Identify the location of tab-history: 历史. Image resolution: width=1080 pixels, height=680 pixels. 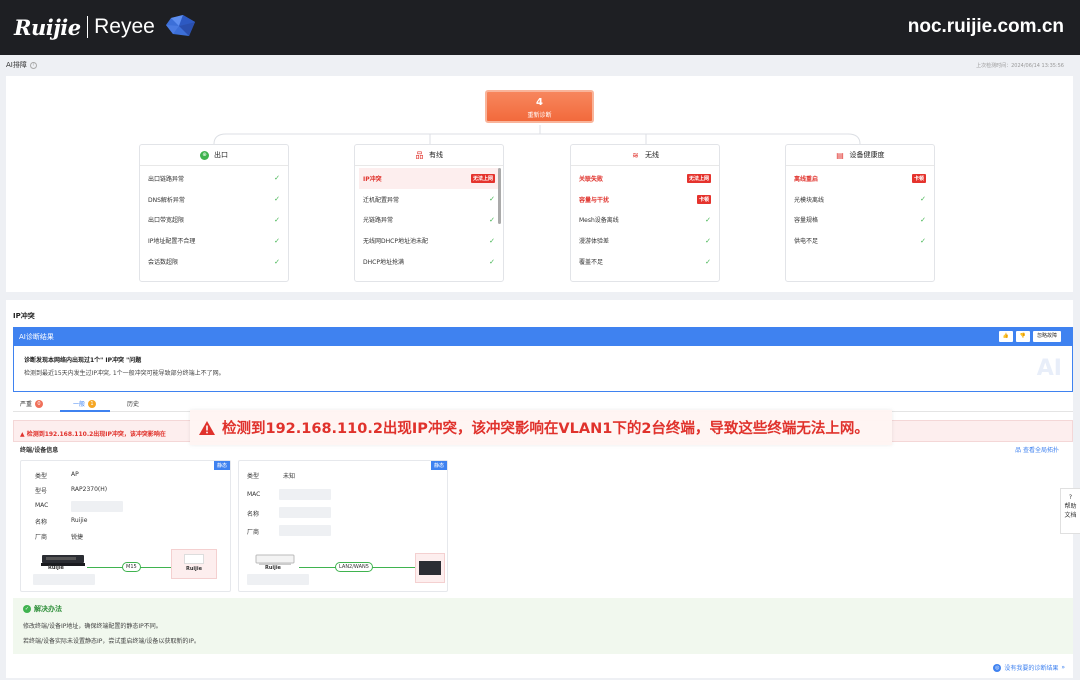
(133, 403).